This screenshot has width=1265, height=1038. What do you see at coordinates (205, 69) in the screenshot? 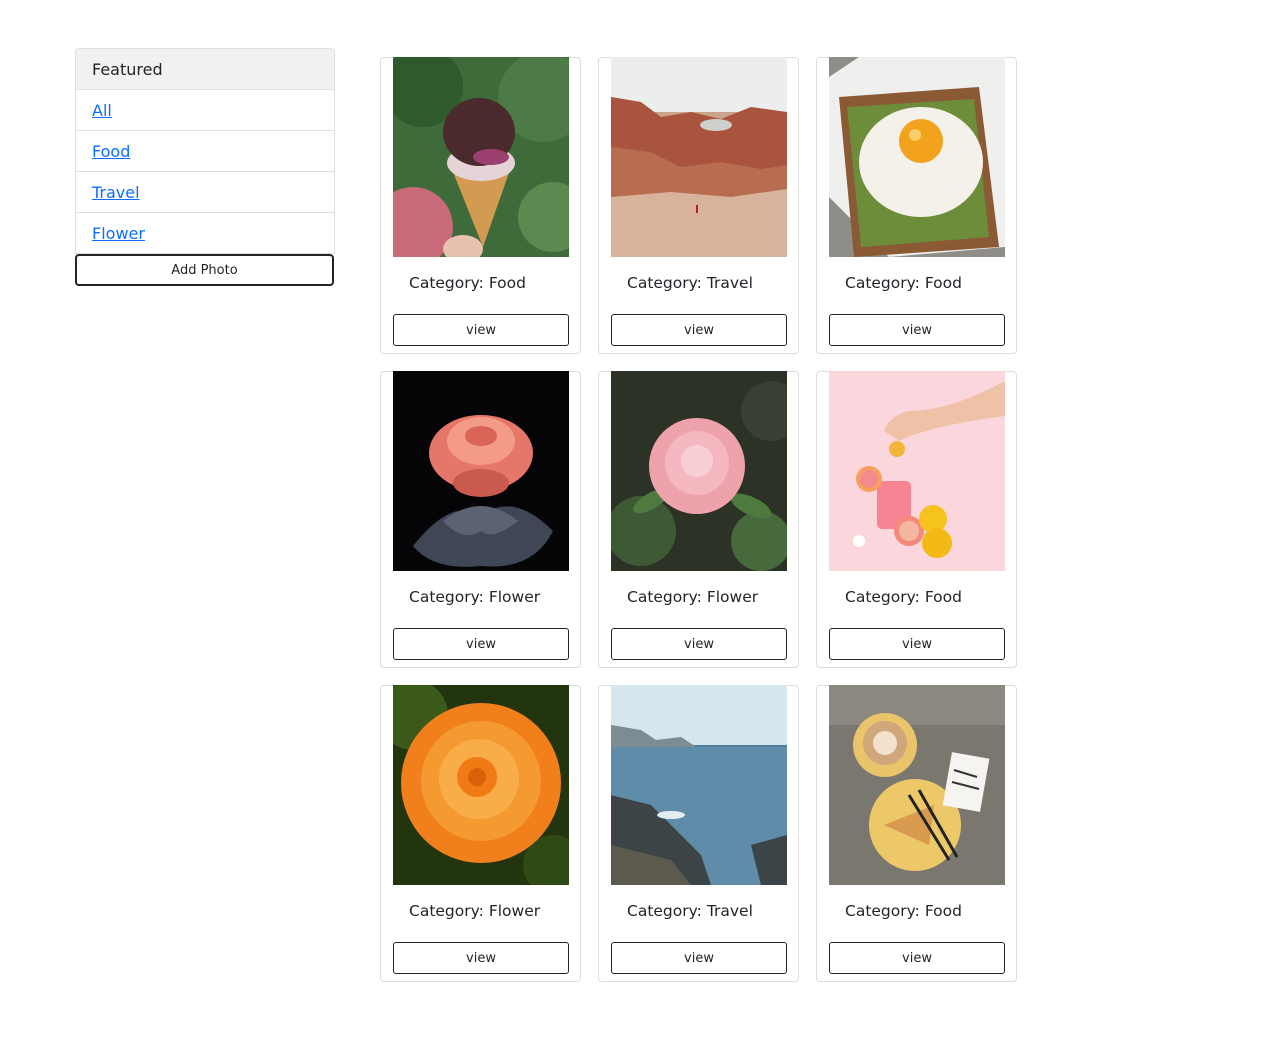
I see `list-header: Featured` at bounding box center [205, 69].